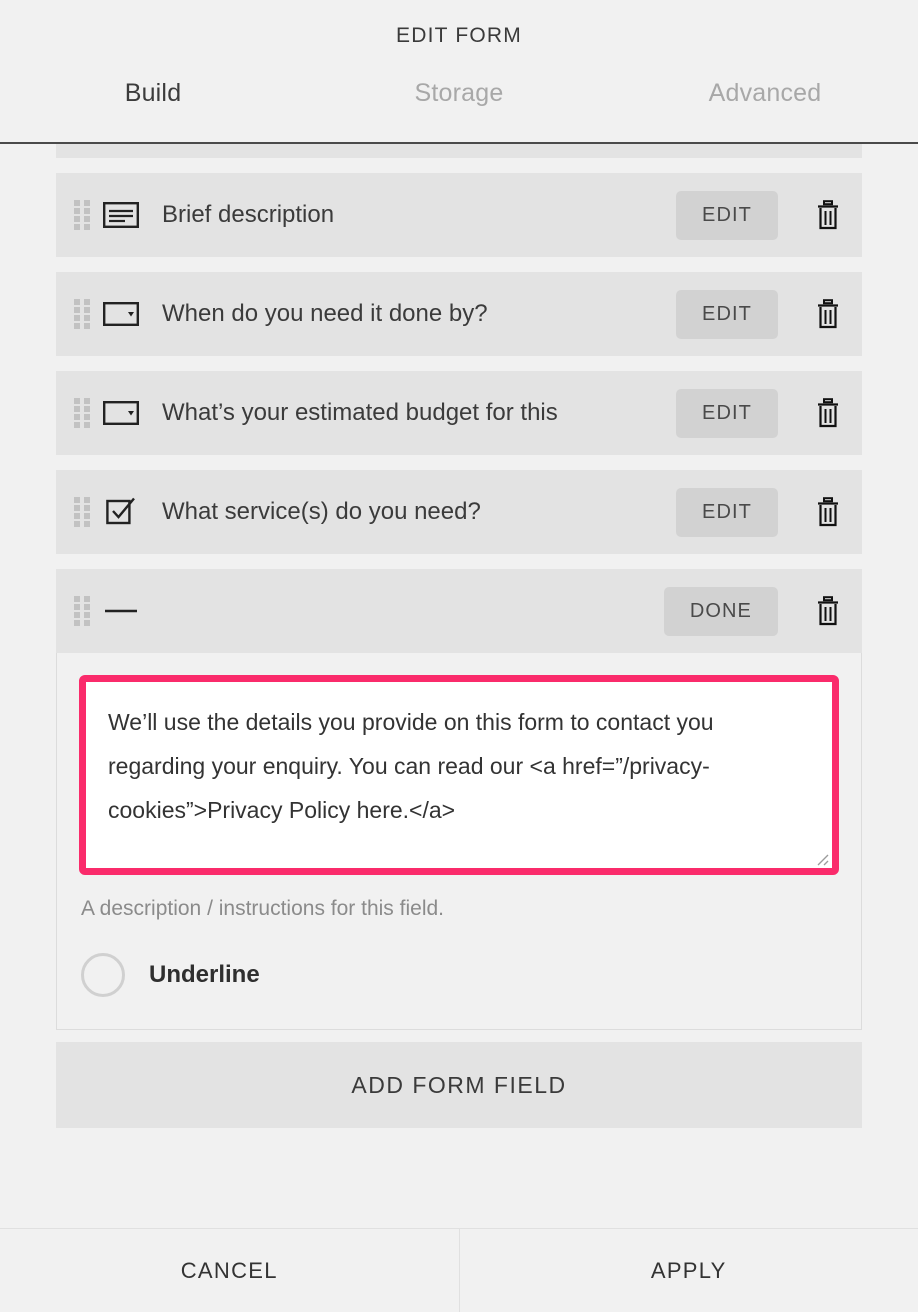 This screenshot has width=918, height=1312. I want to click on table-row: DONE, so click(459, 611).